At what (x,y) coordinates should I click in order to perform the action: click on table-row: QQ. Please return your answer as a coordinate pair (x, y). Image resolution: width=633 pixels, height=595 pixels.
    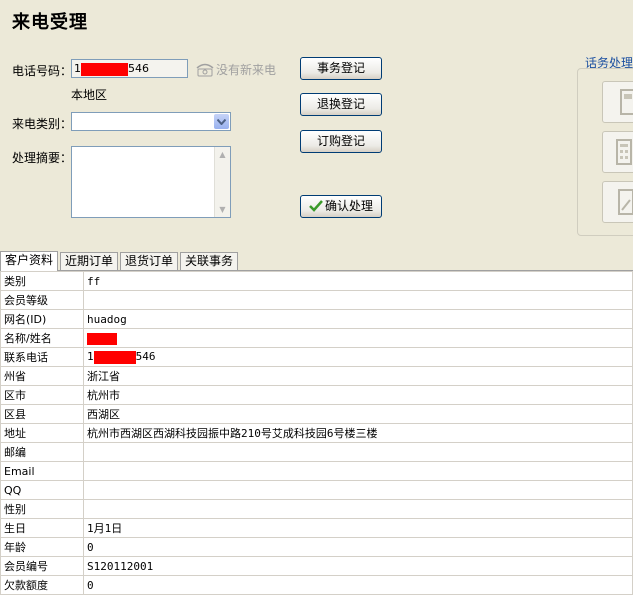
    Looking at the image, I should click on (316, 490).